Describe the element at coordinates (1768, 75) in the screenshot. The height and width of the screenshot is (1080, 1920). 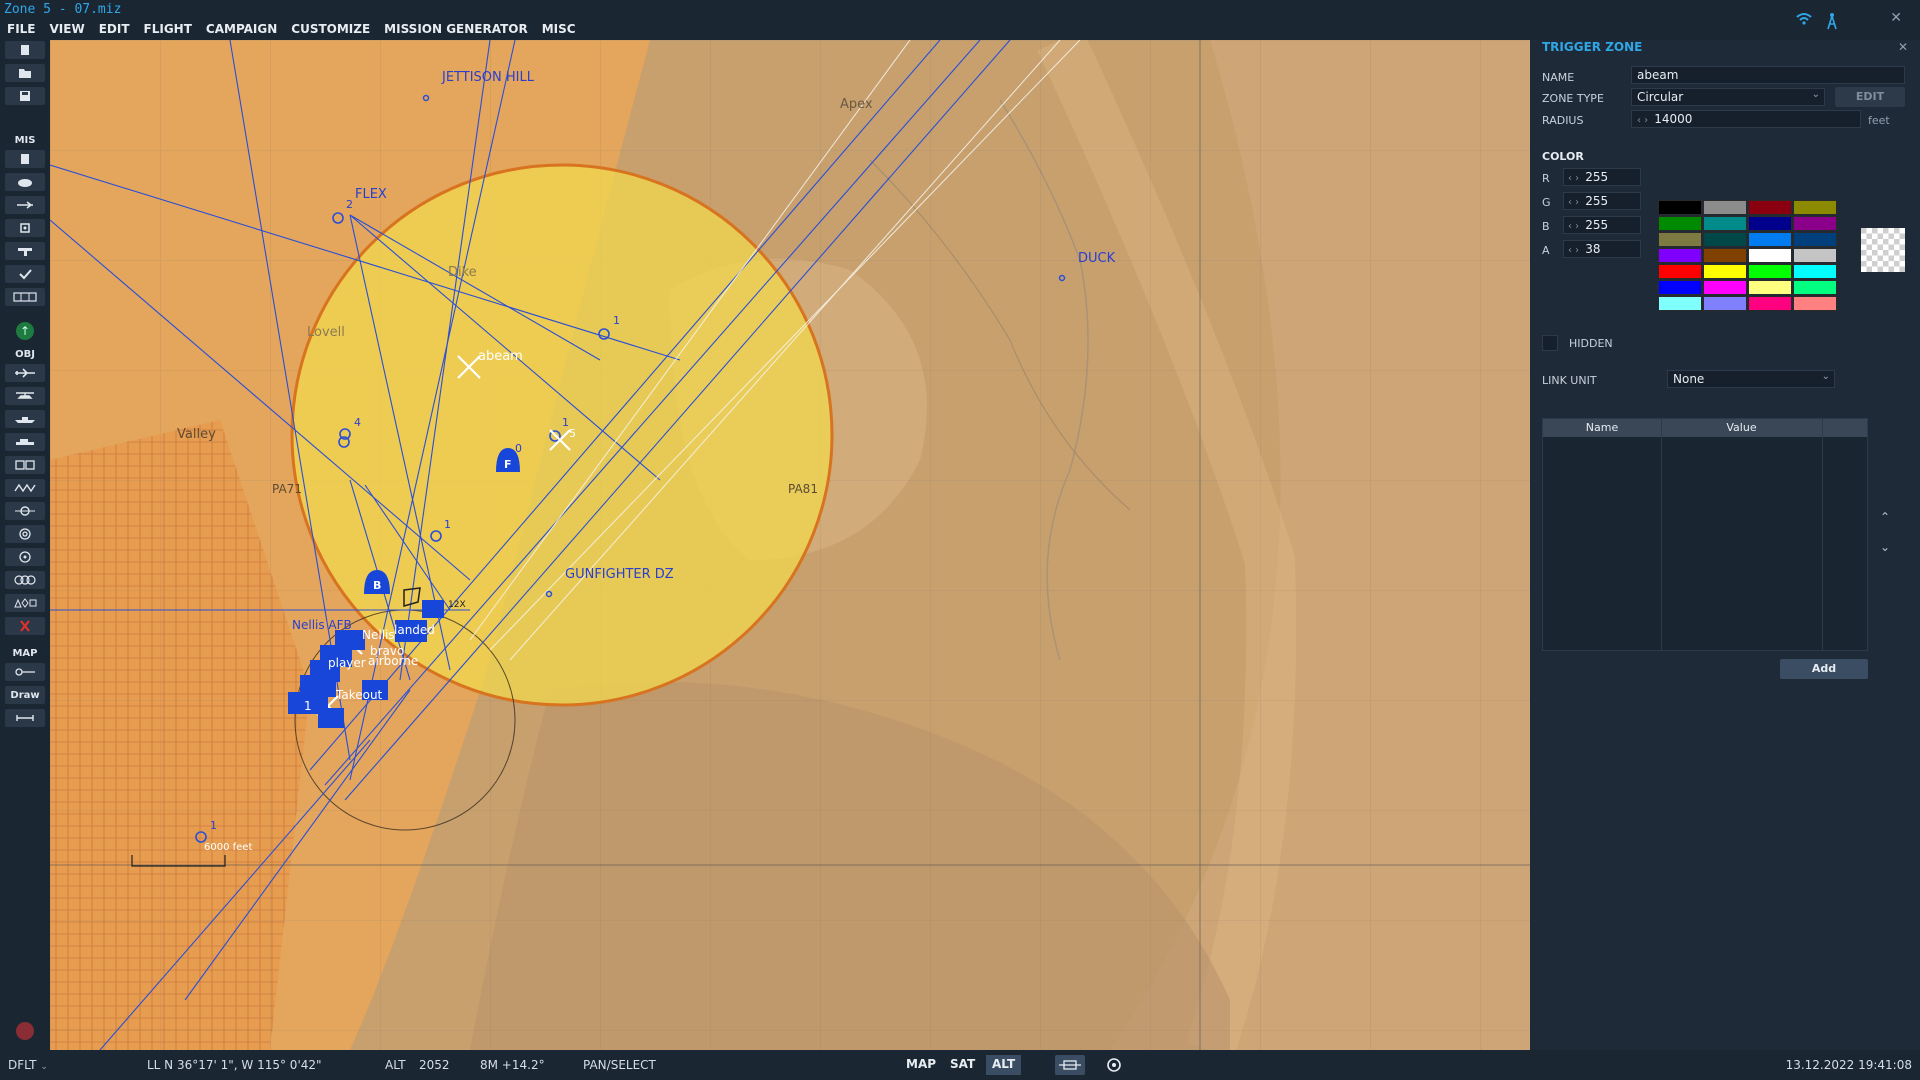
I see `name-input: abeam` at that location.